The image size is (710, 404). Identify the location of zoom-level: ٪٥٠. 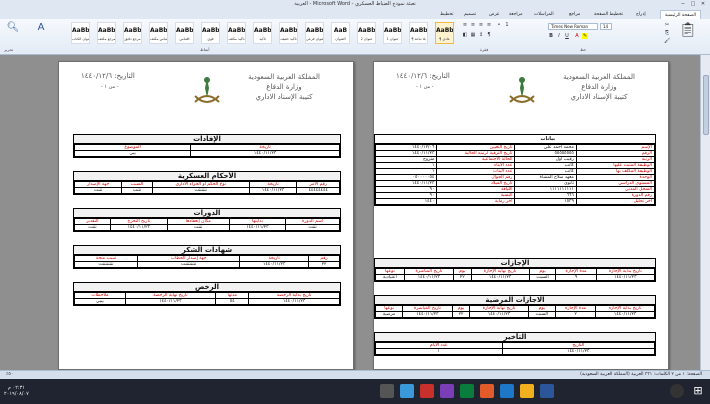
(9, 374).